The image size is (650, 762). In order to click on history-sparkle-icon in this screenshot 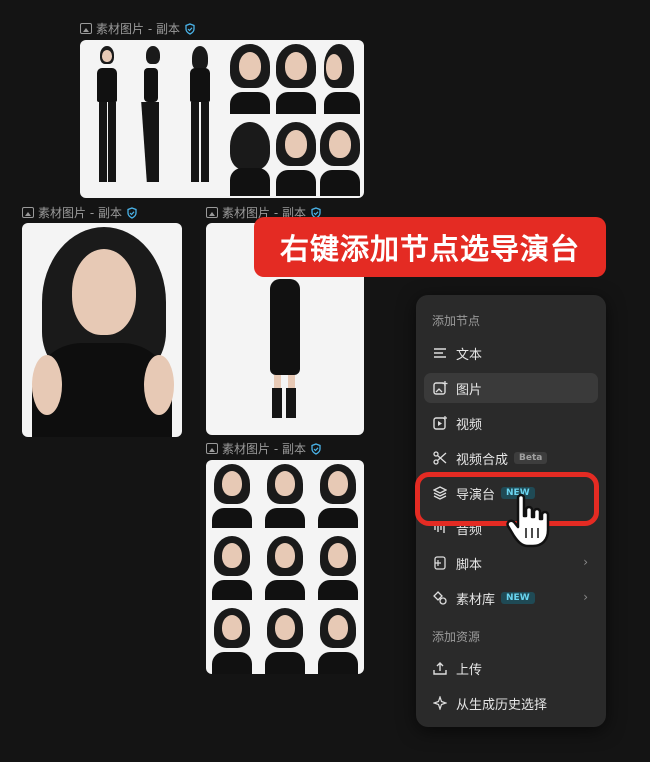, I will do `click(440, 703)`.